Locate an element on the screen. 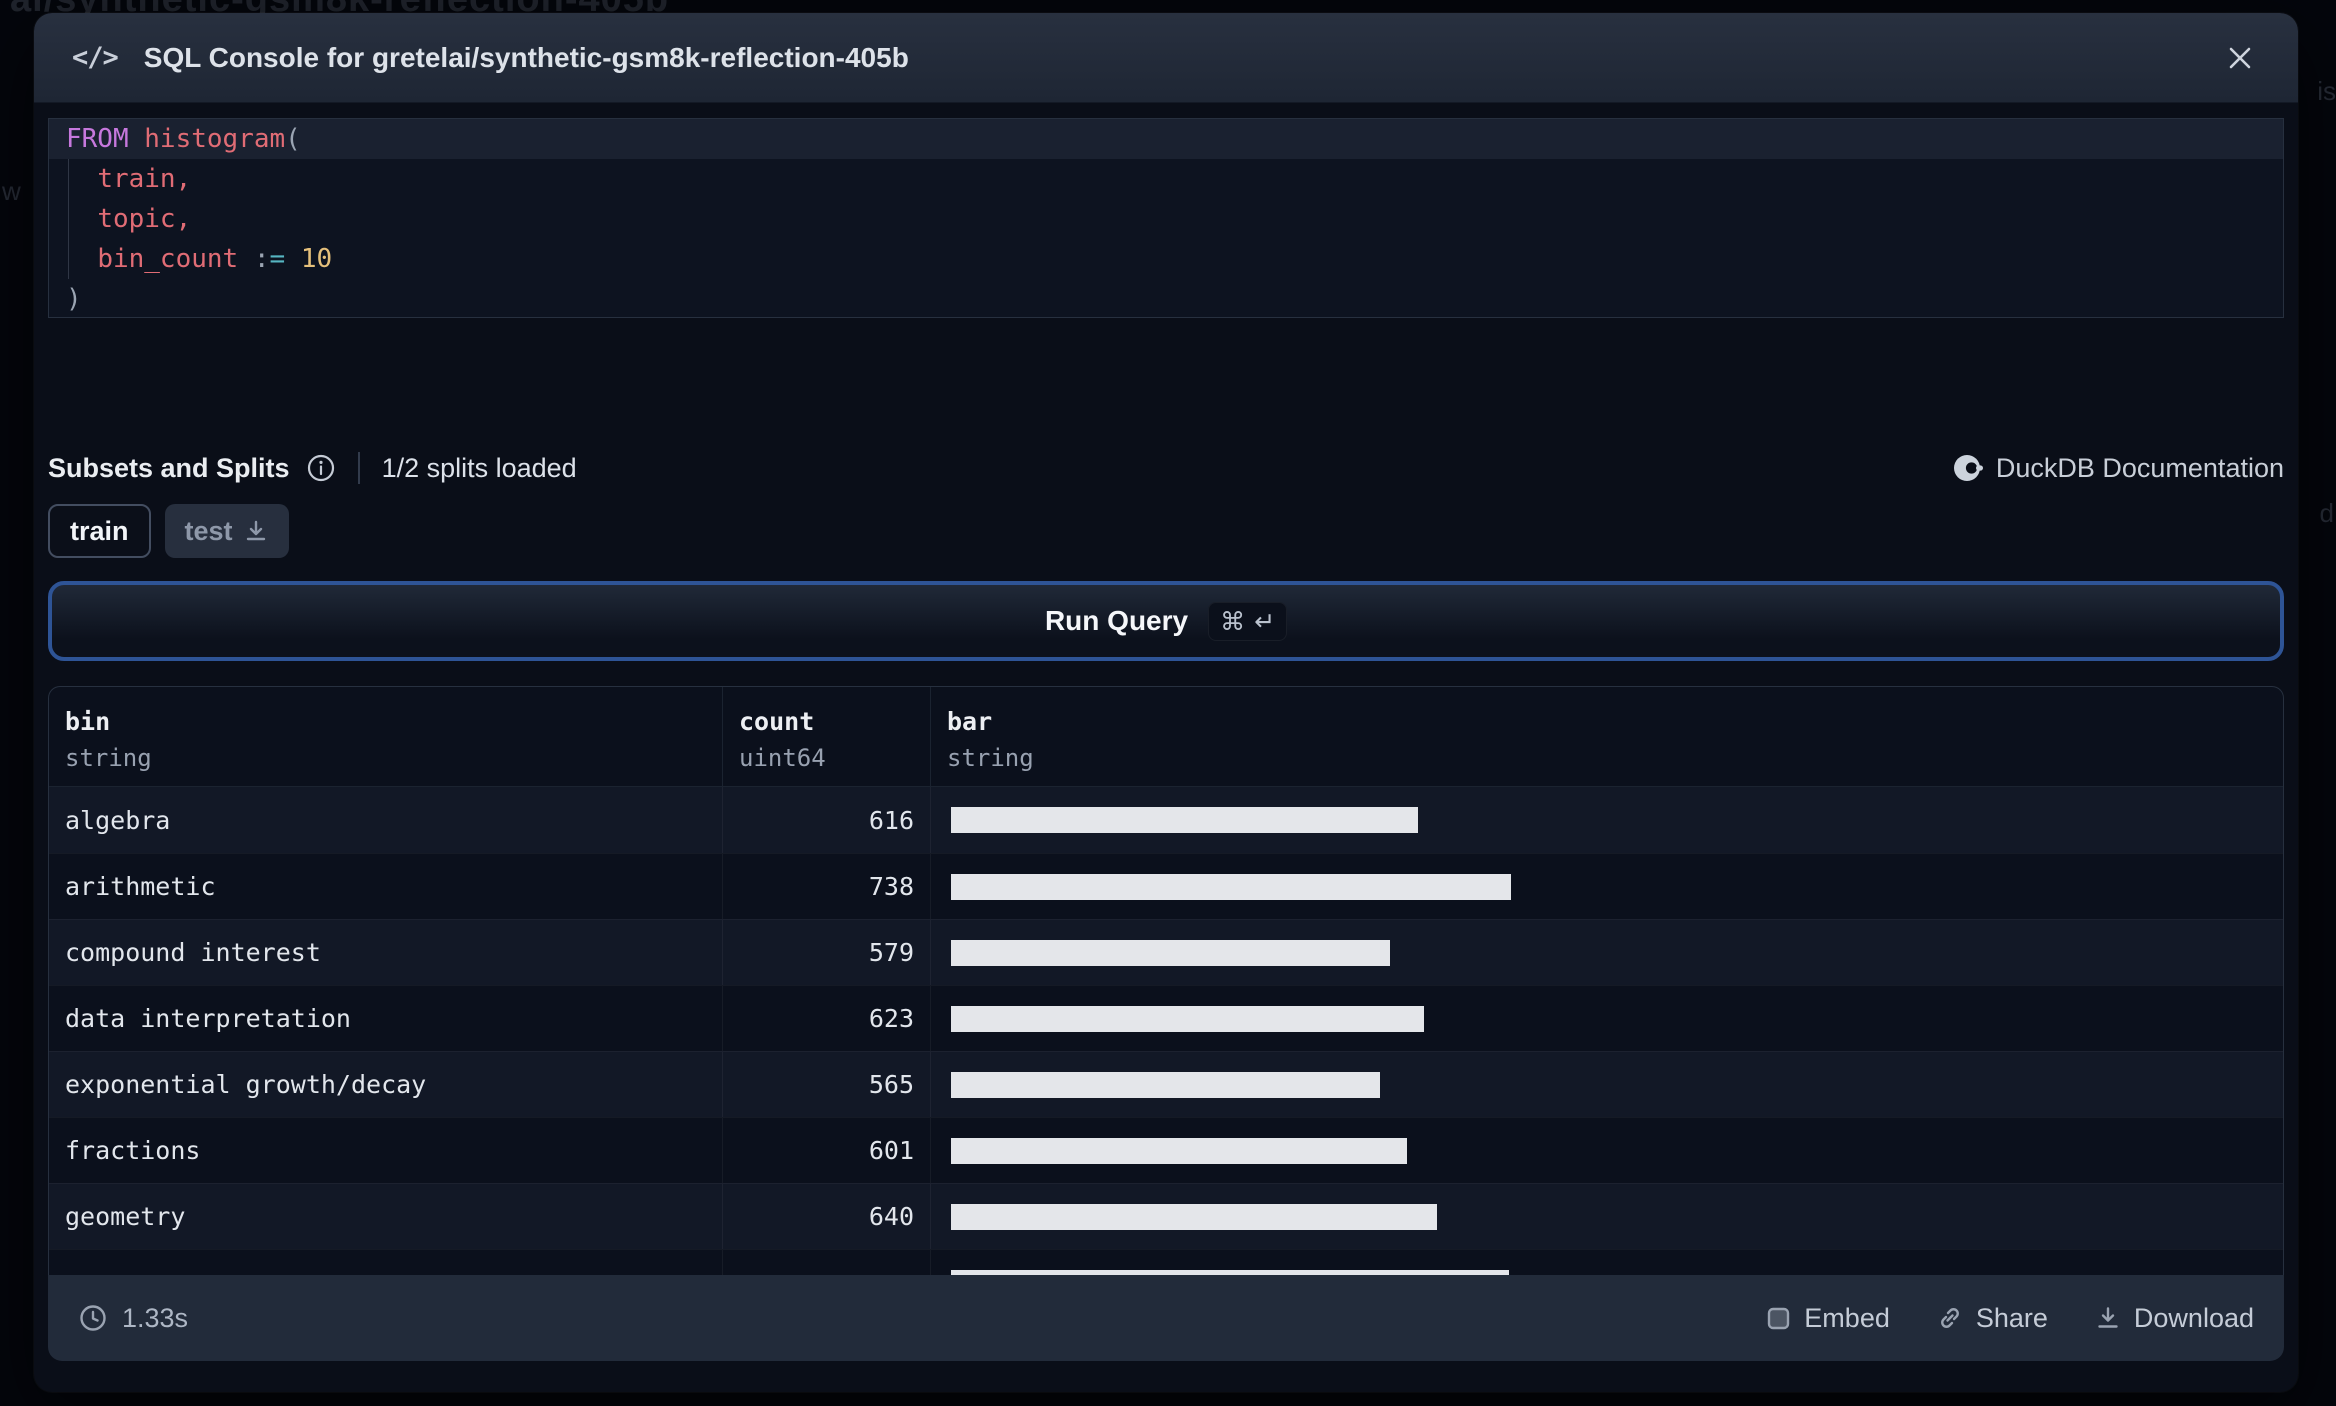  query-duration: 1.33s is located at coordinates (133, 1318).